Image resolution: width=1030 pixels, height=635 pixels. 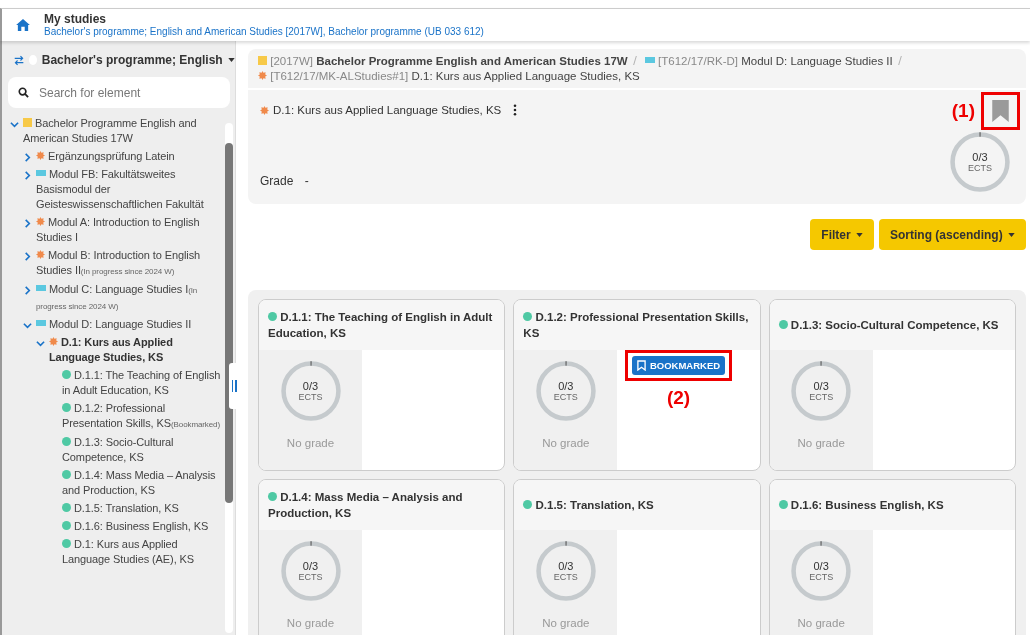 What do you see at coordinates (472, 61) in the screenshot?
I see `breadcrumb-link: Bachelor Programme English and American Studies 17W` at bounding box center [472, 61].